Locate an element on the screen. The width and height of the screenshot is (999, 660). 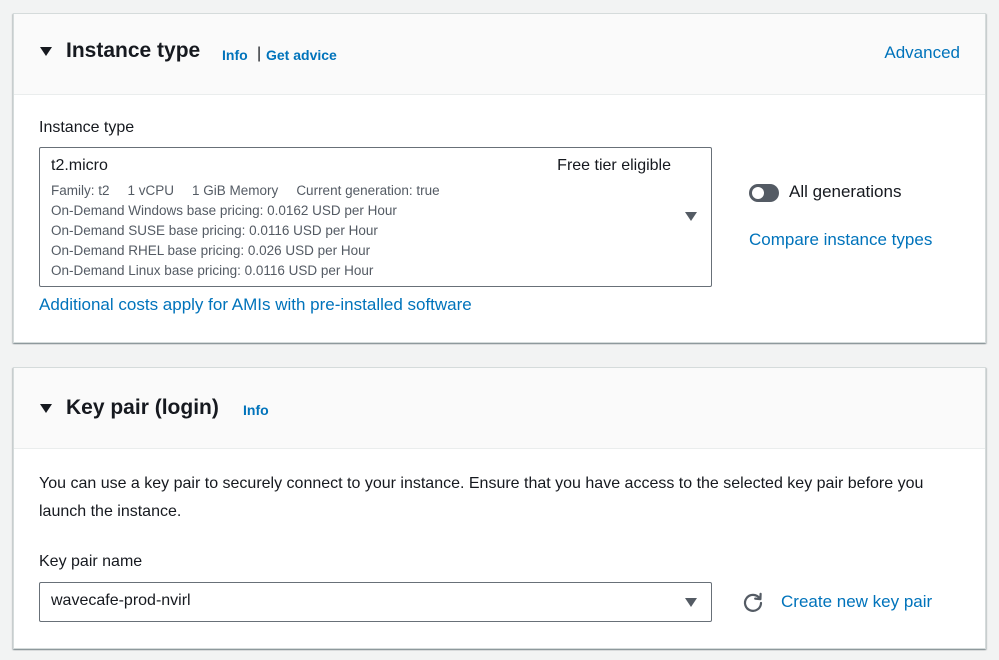
instance-type-field-label: Instance type is located at coordinates (87, 127).